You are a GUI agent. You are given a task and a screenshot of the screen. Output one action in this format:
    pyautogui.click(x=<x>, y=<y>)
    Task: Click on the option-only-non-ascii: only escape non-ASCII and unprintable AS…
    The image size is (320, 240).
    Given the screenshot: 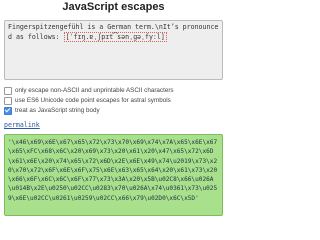 What is the action you would take?
    pyautogui.click(x=114, y=90)
    